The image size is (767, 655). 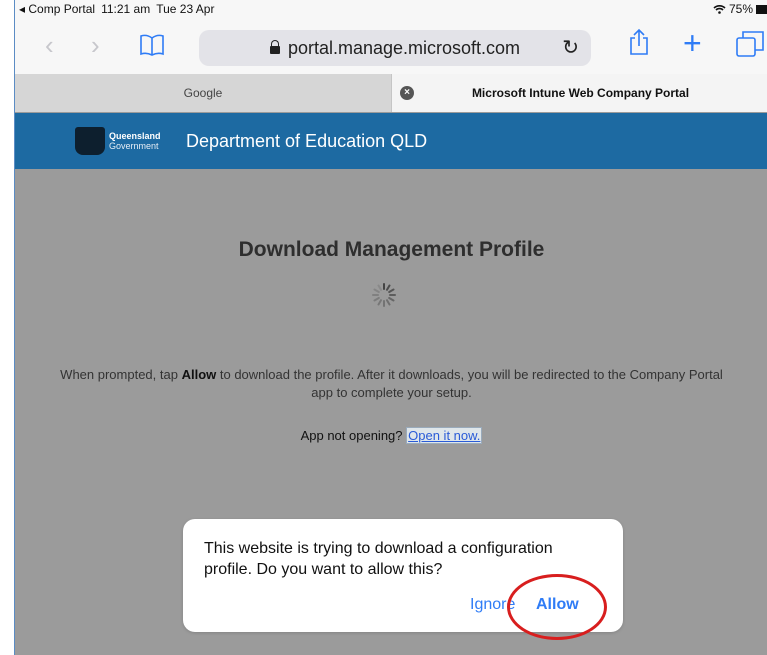 What do you see at coordinates (121, 374) in the screenshot?
I see `instruction-pre: When prompted, tap` at bounding box center [121, 374].